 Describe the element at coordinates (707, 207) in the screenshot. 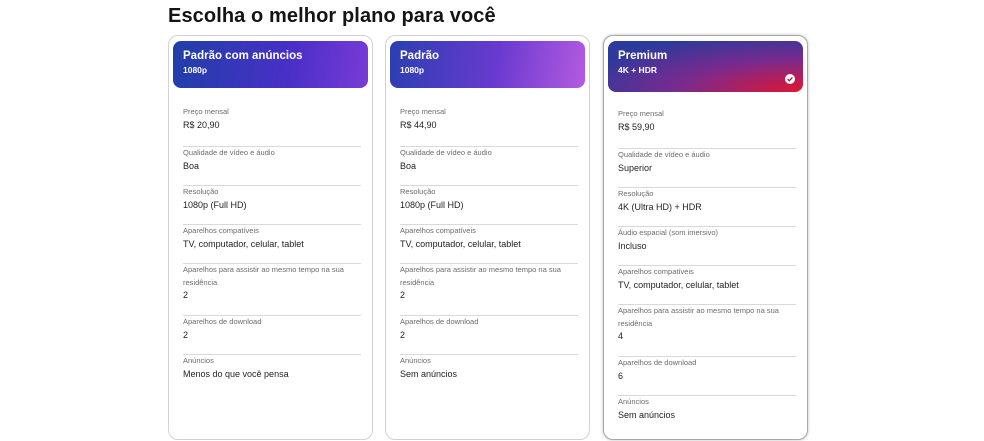

I see `plan-feature-row: Resolução 4K (Ultra HD) + HDR` at that location.